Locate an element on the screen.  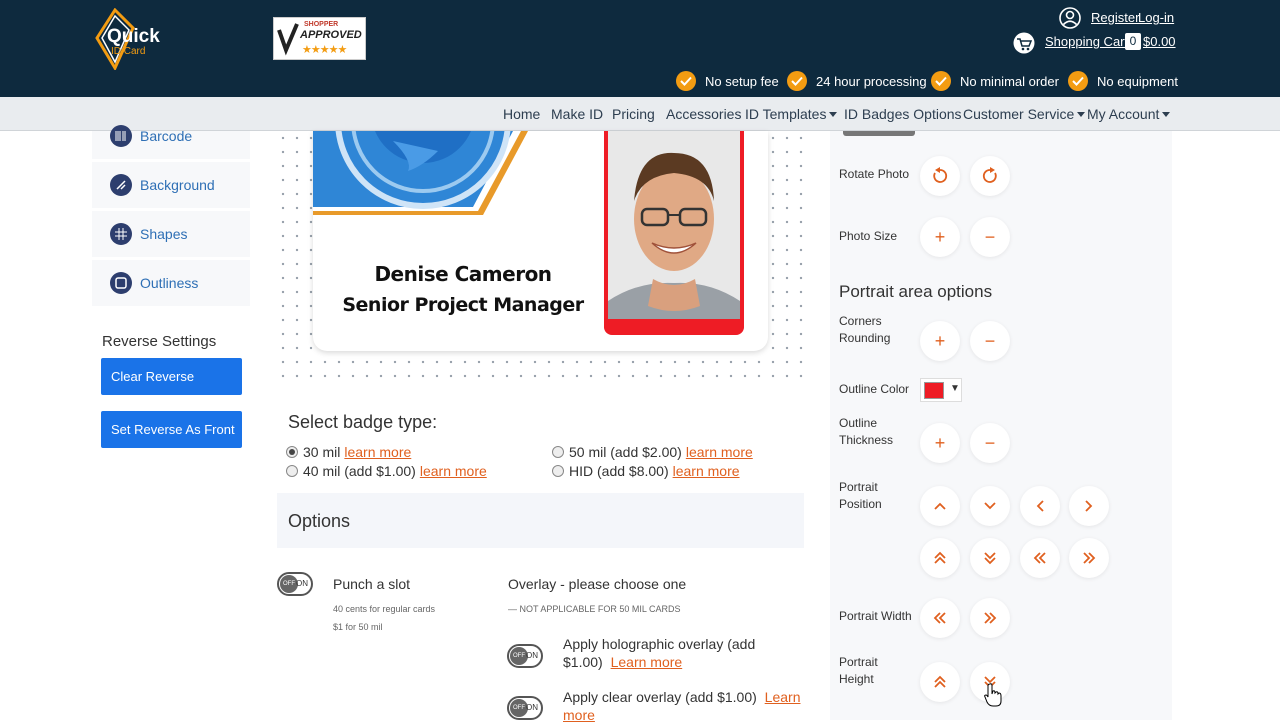
card-title-text: Senior Project Manager is located at coordinates (463, 305).